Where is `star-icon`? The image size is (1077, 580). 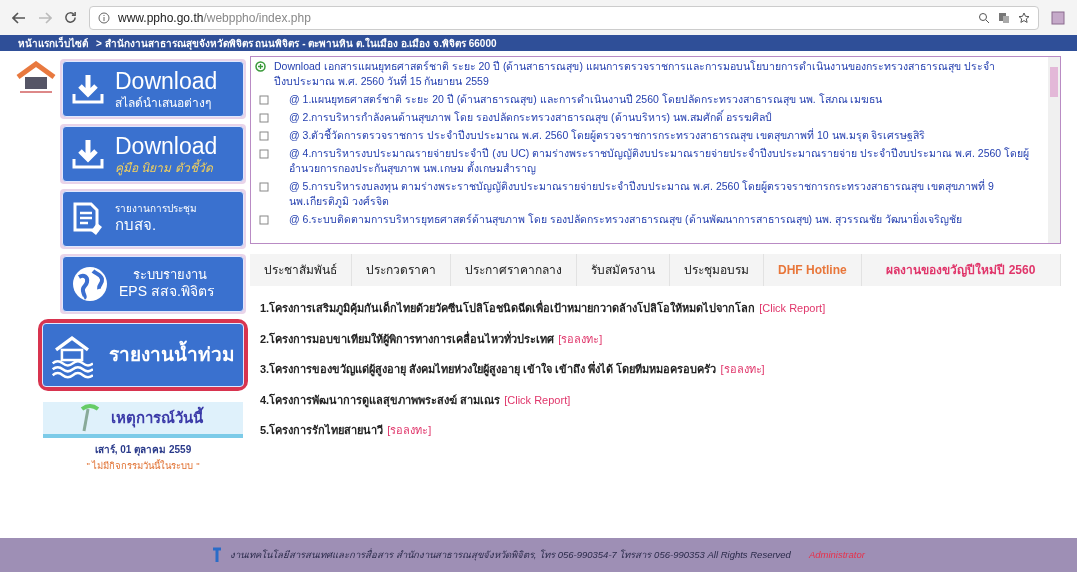
star-icon is located at coordinates (1024, 17).